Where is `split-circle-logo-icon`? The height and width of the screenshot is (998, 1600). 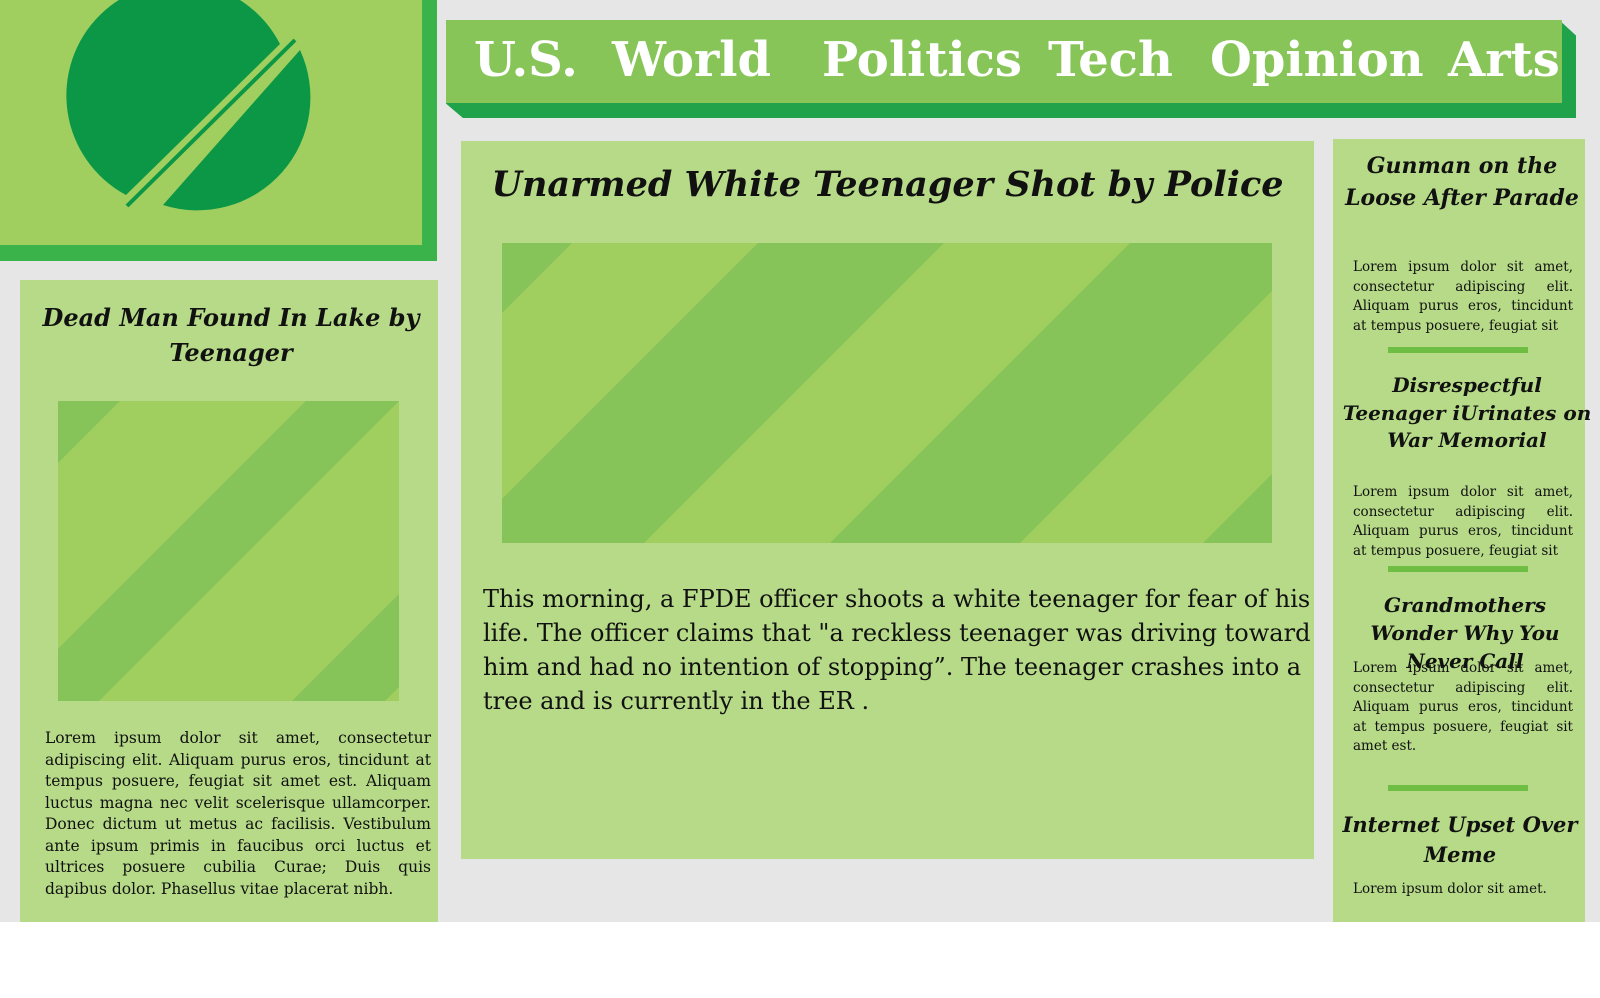
split-circle-logo-icon is located at coordinates (188, 105).